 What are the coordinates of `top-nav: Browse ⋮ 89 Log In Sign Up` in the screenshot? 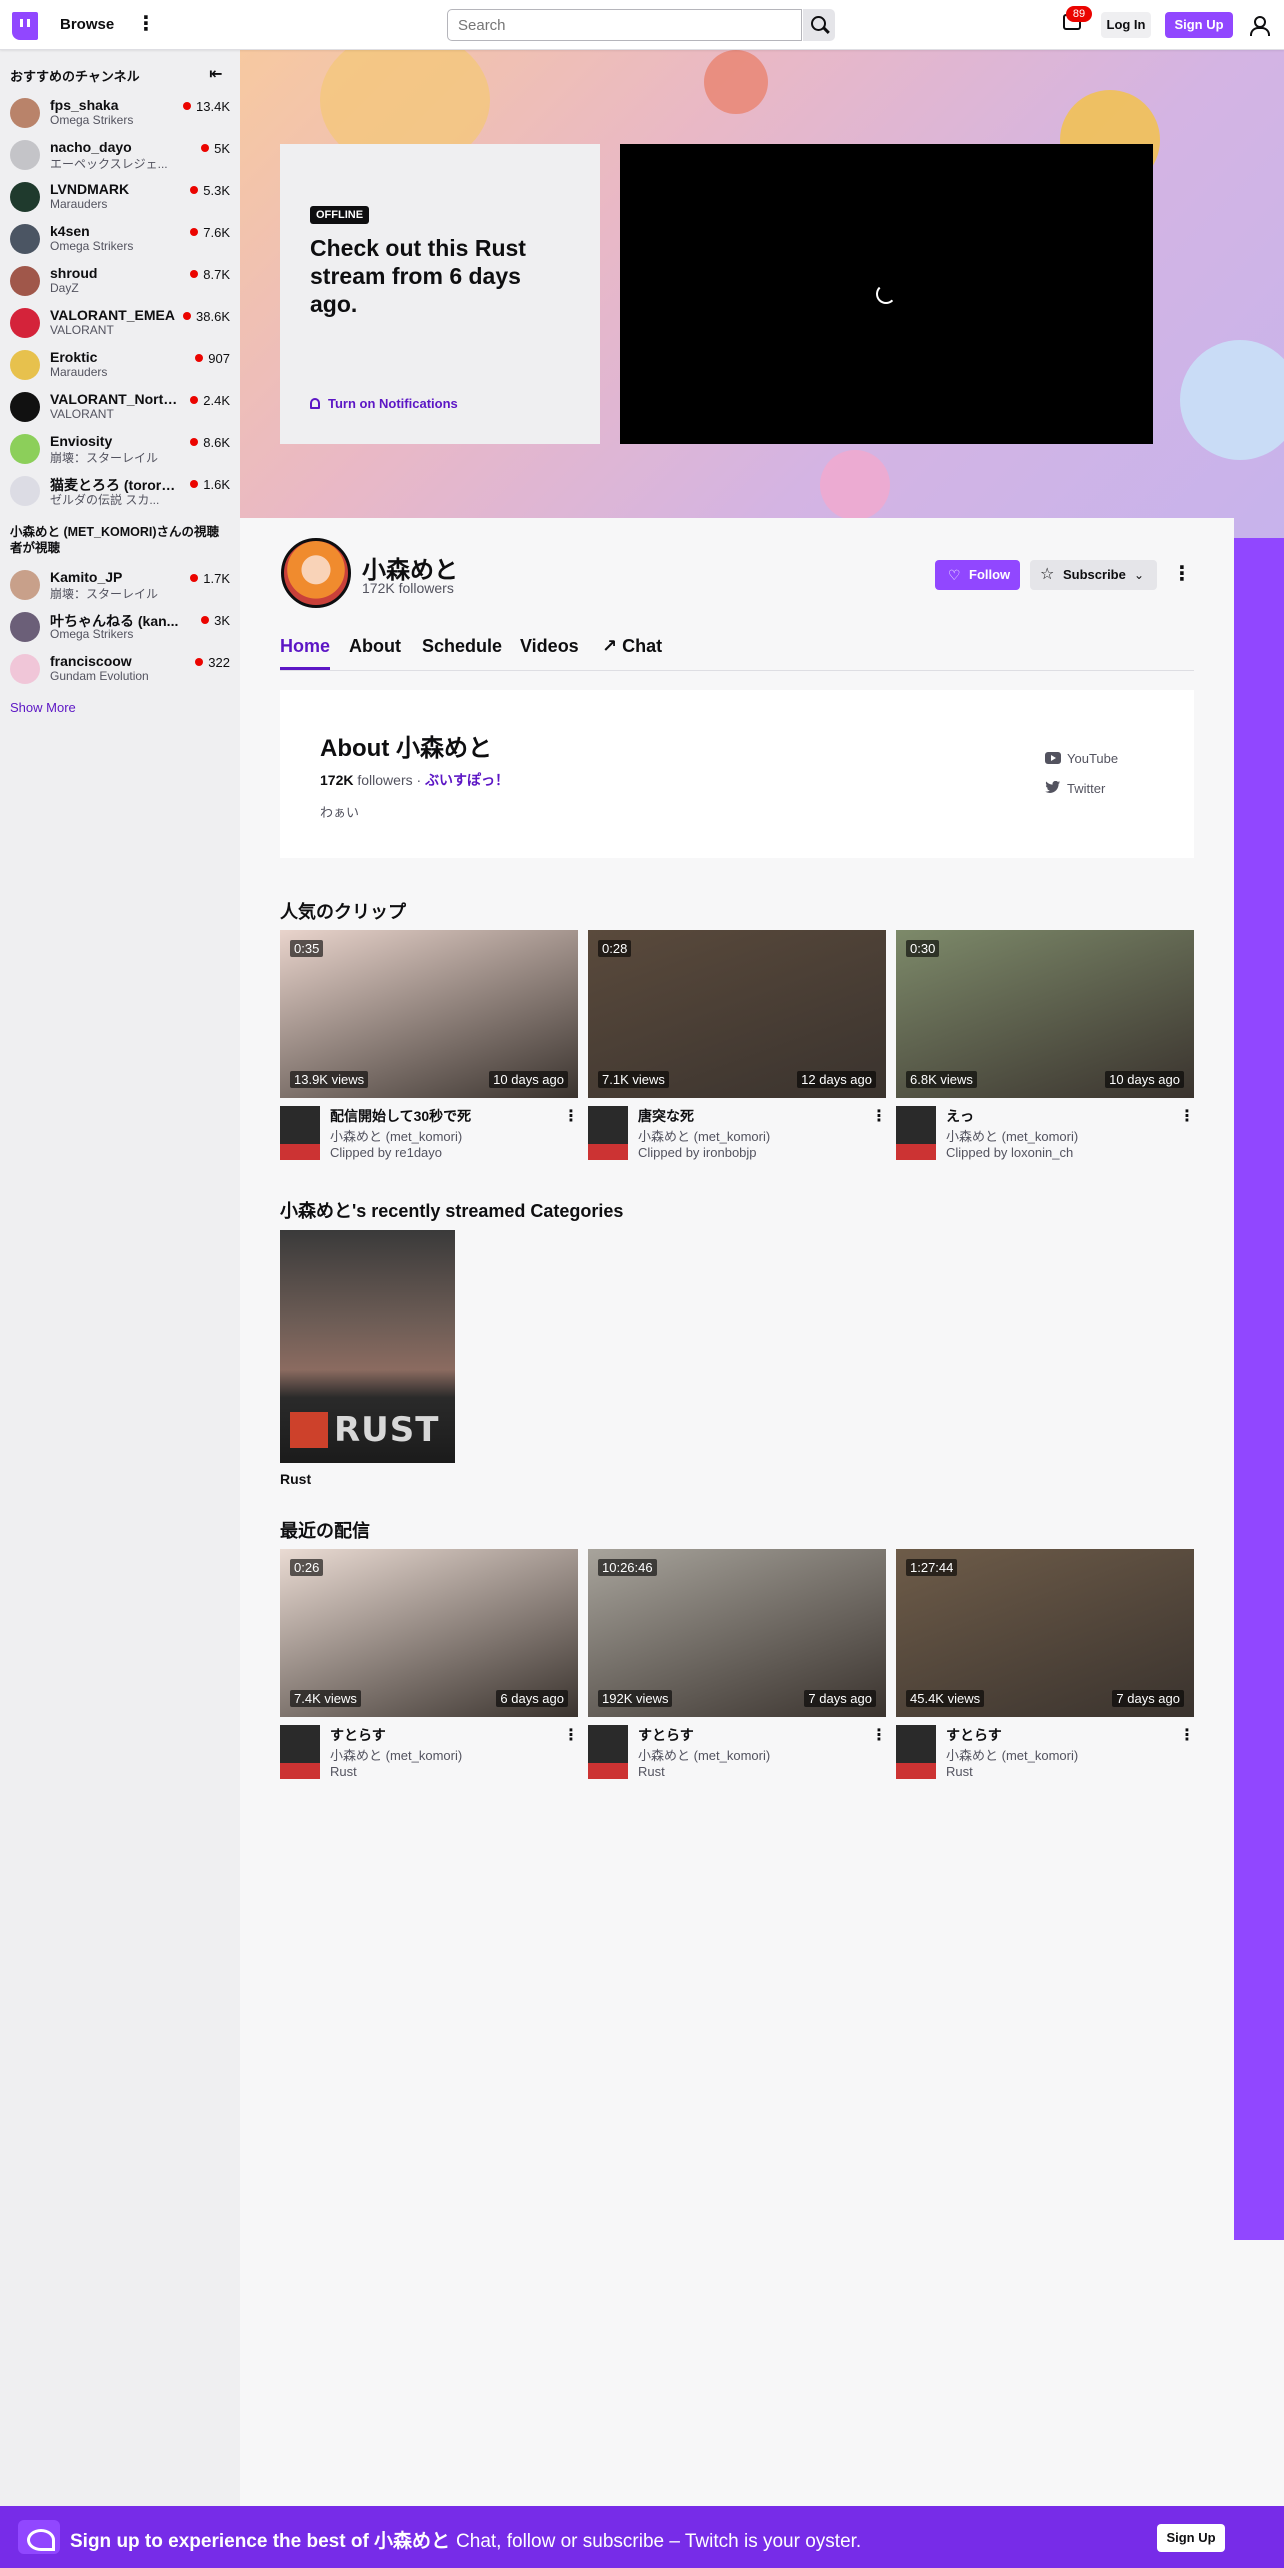 It's located at (642, 25).